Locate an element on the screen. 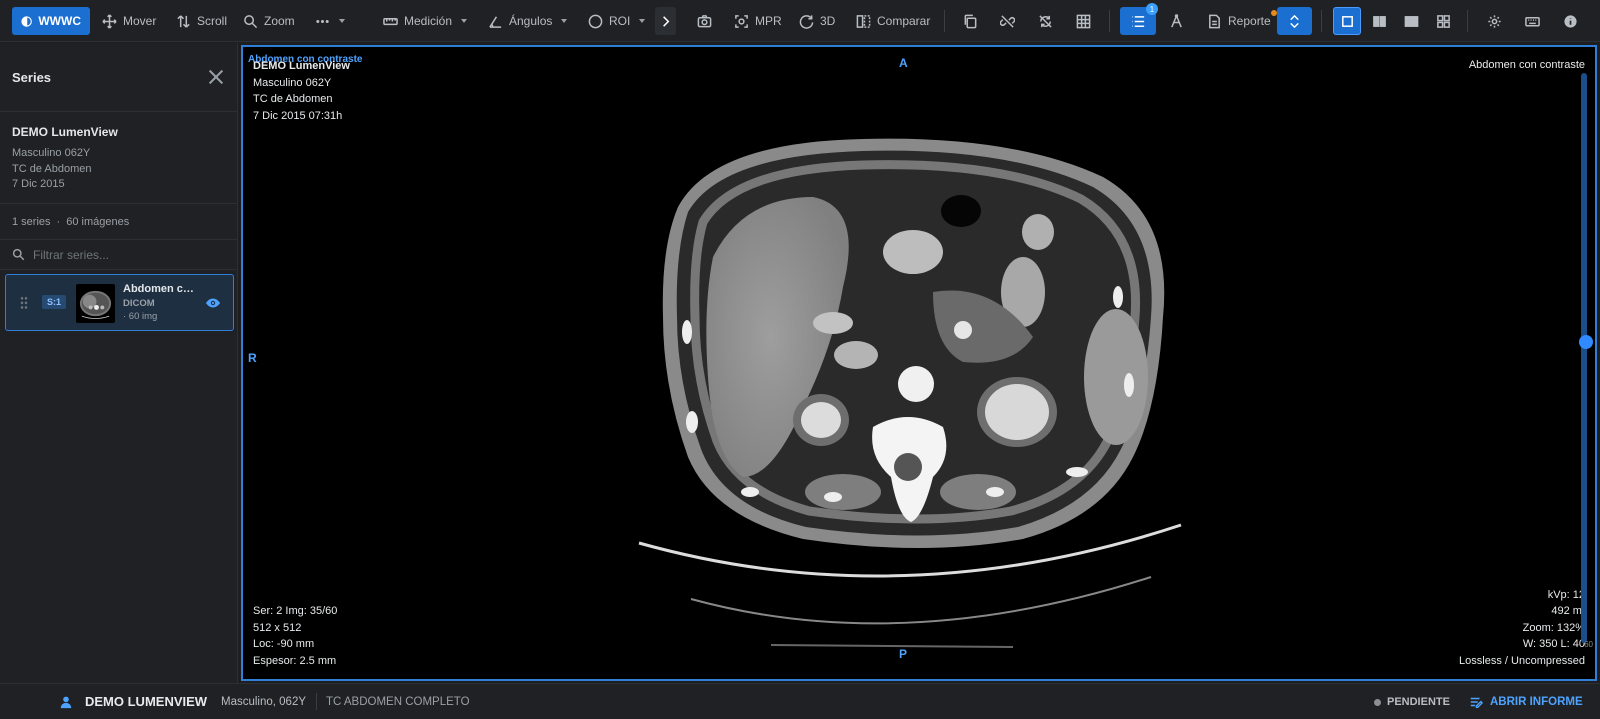 This screenshot has height=719, width=1600. gear-icon is located at coordinates (1494, 21).